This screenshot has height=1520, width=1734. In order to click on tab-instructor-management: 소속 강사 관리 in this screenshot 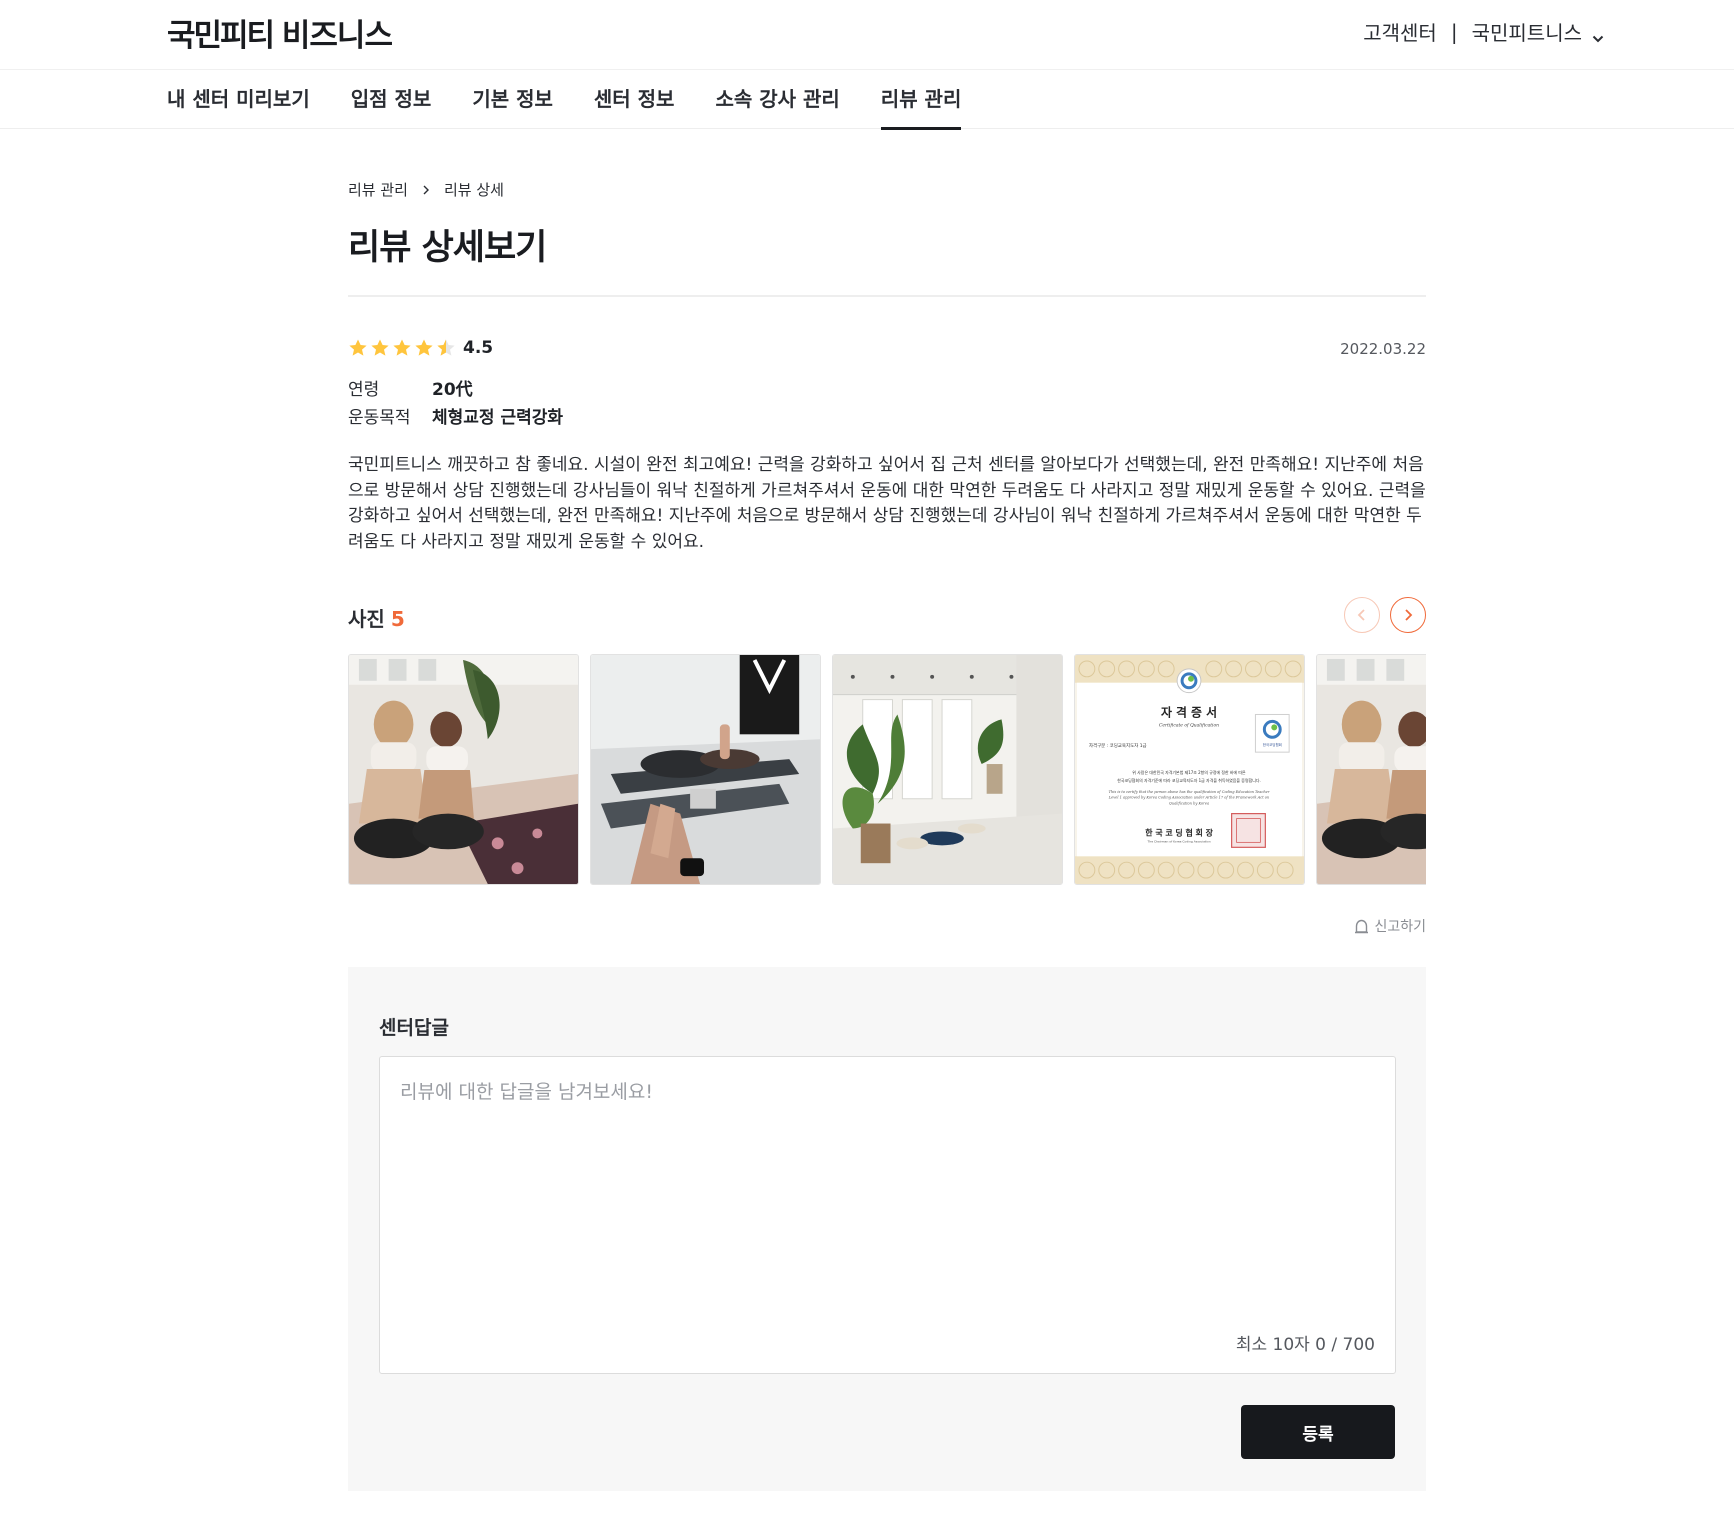, I will do `click(777, 99)`.